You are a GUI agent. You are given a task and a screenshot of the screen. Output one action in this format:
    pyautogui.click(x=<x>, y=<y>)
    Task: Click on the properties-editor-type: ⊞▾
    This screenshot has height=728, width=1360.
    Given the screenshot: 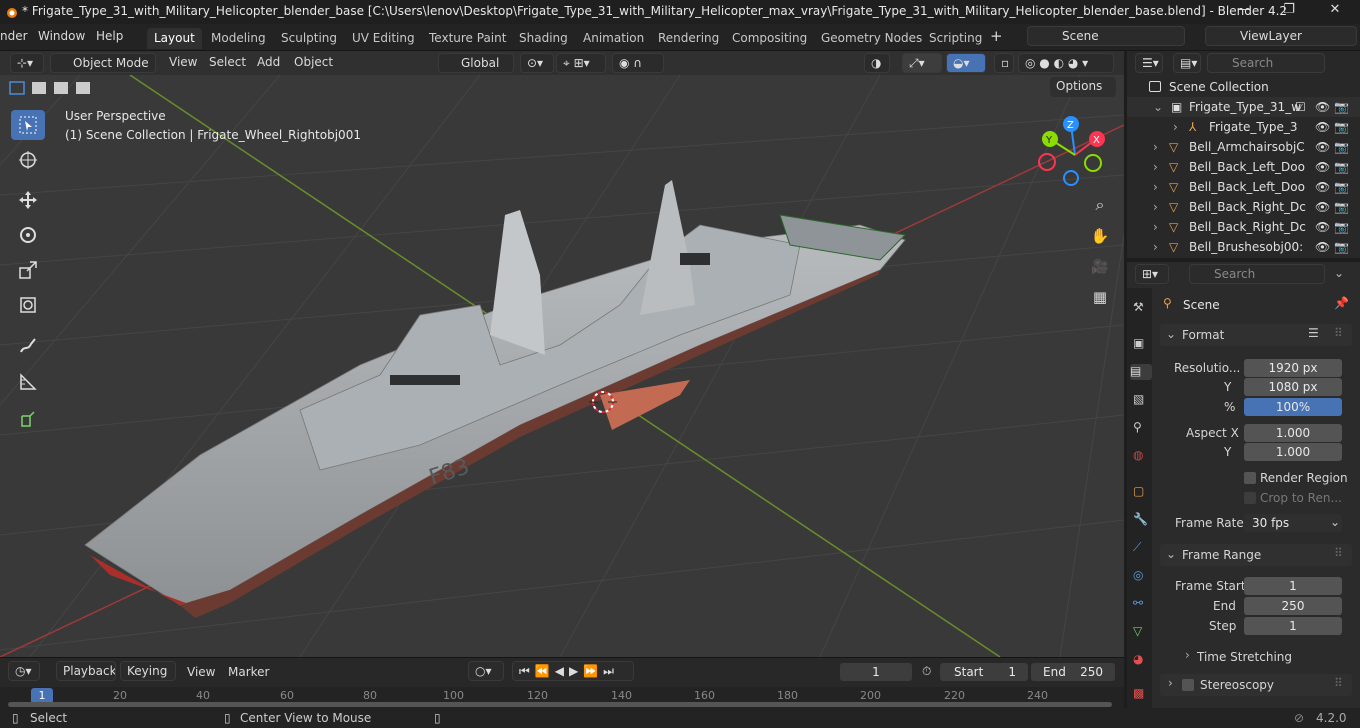 What is the action you would take?
    pyautogui.click(x=1152, y=274)
    